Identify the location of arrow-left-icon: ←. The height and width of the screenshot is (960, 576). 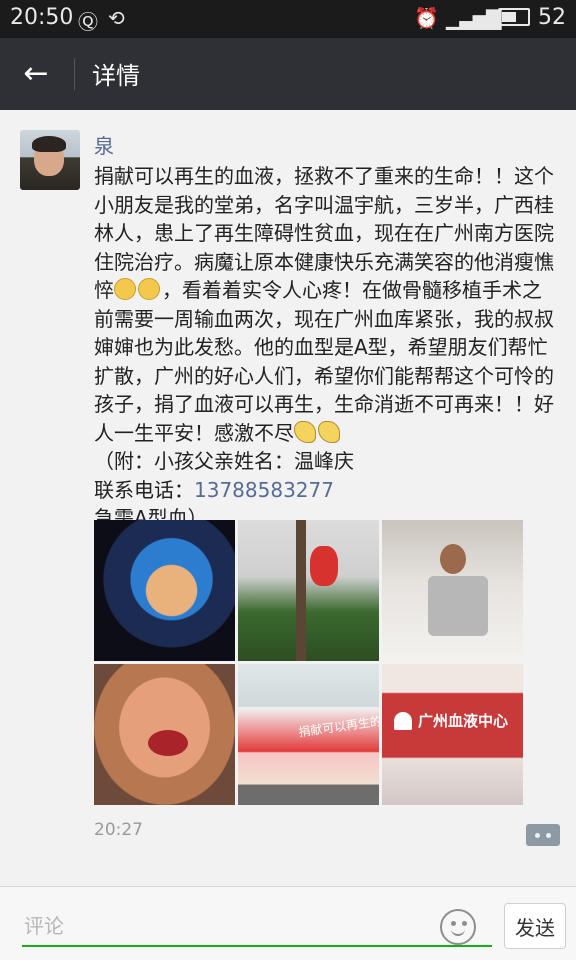
(36, 74).